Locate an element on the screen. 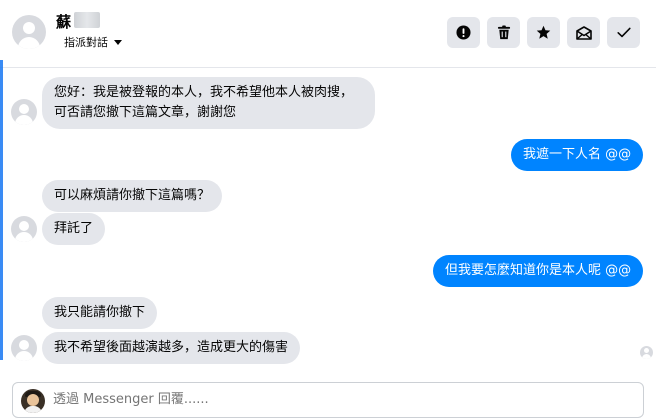 The height and width of the screenshot is (419, 656). seen-indicator-avatar is located at coordinates (646, 352).